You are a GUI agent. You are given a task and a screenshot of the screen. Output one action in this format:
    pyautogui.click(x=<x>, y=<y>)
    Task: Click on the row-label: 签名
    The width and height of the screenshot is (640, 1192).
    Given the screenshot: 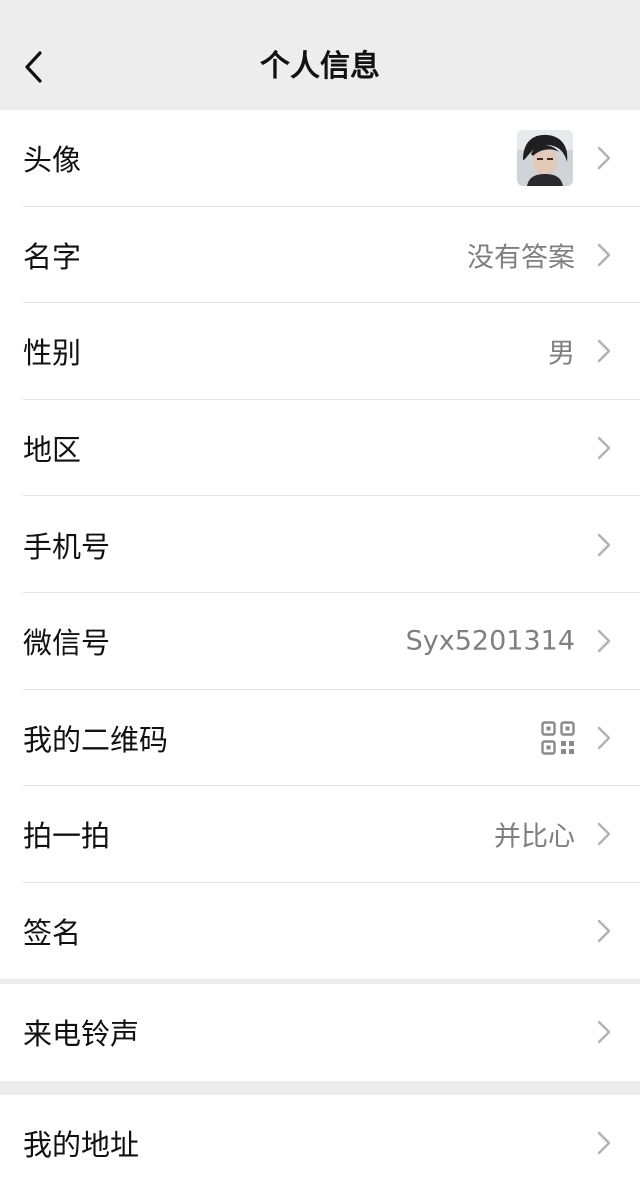 What is the action you would take?
    pyautogui.click(x=52, y=933)
    